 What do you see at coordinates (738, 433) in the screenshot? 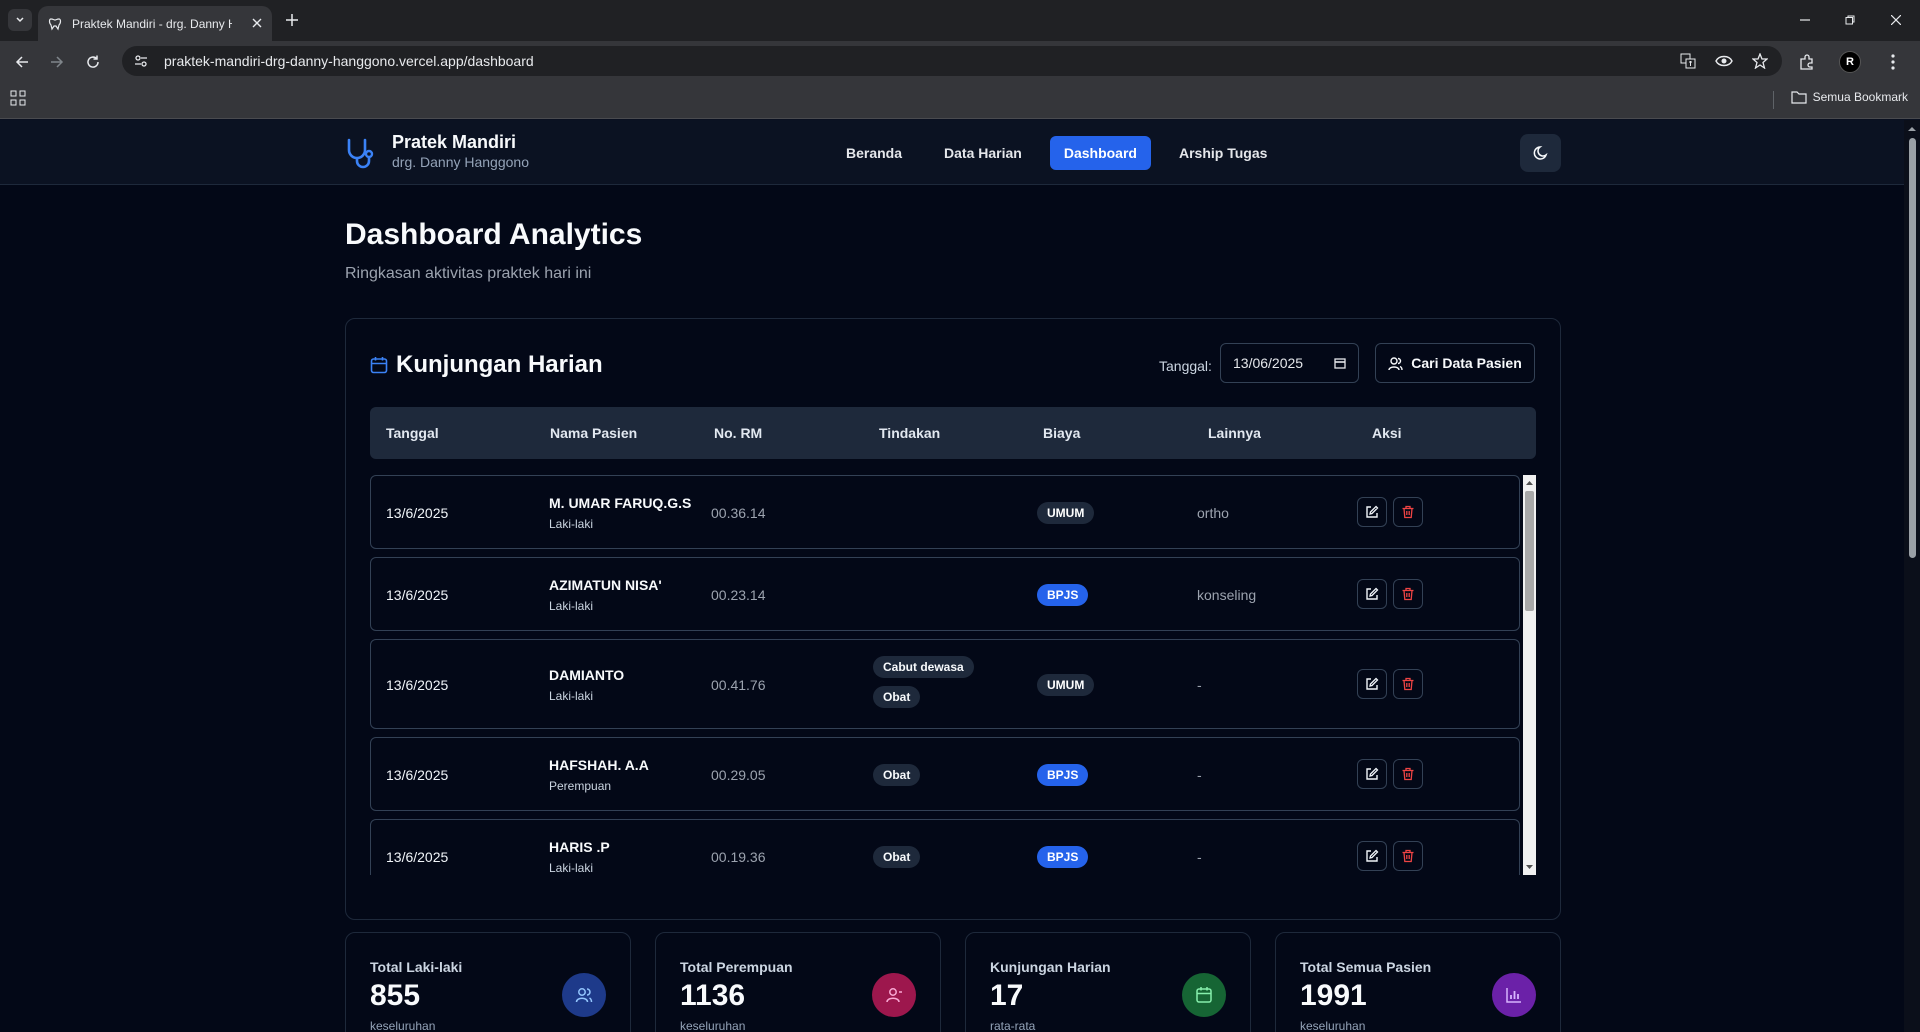
I see `col-no-rm: No. RM` at bounding box center [738, 433].